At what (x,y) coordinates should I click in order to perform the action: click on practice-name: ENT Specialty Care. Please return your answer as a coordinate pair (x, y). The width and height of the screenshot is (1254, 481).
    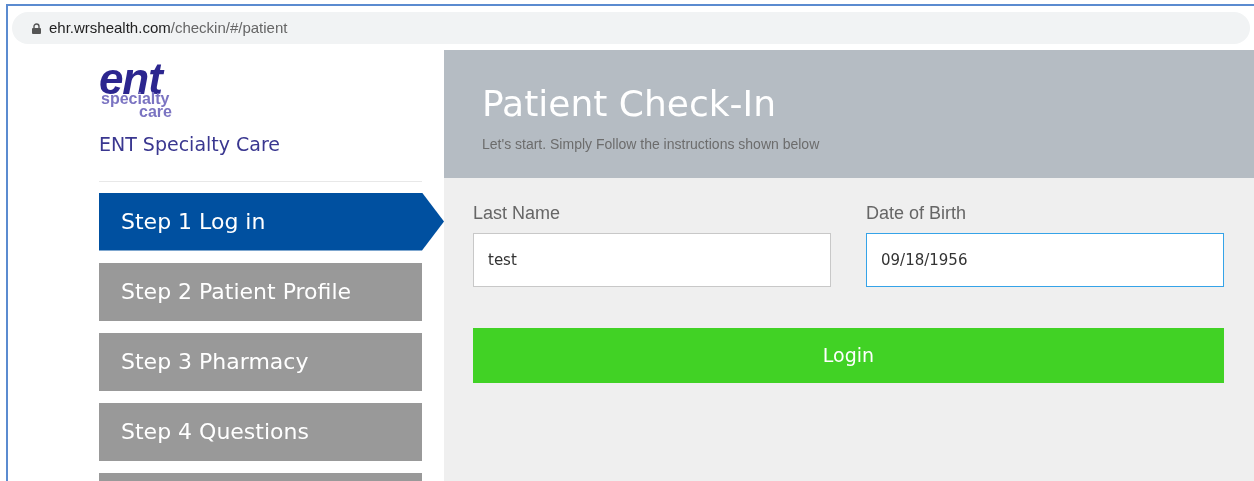
    Looking at the image, I should click on (190, 144).